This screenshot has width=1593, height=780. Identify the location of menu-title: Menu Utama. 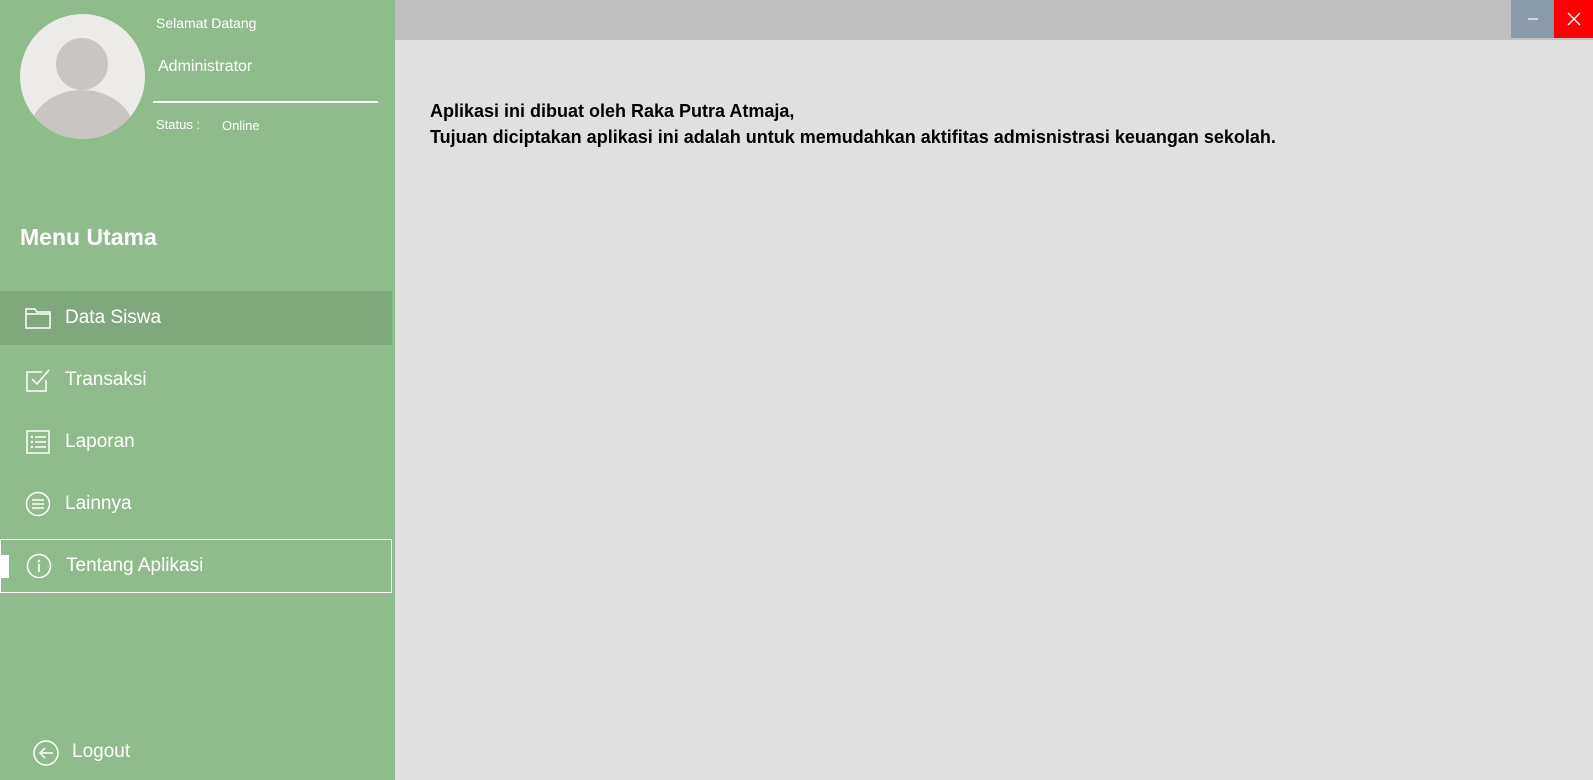
(88, 237).